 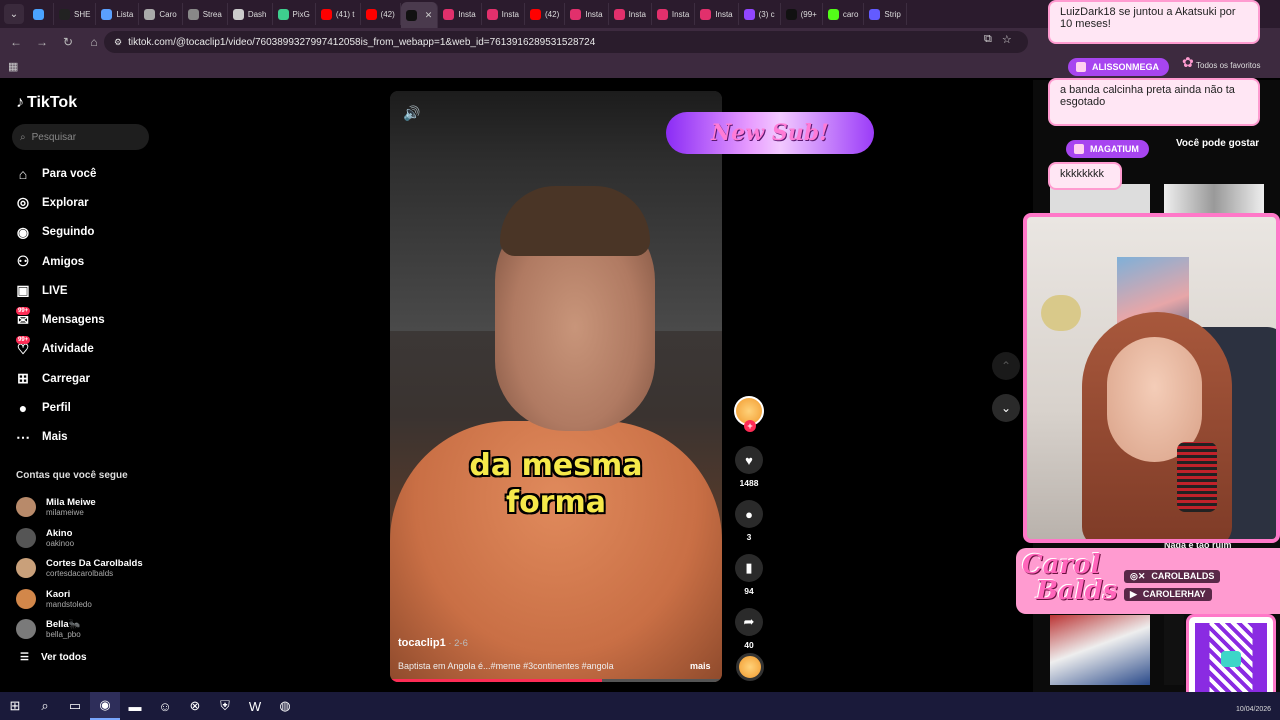 I want to click on browser-tab, so click(x=41, y=14).